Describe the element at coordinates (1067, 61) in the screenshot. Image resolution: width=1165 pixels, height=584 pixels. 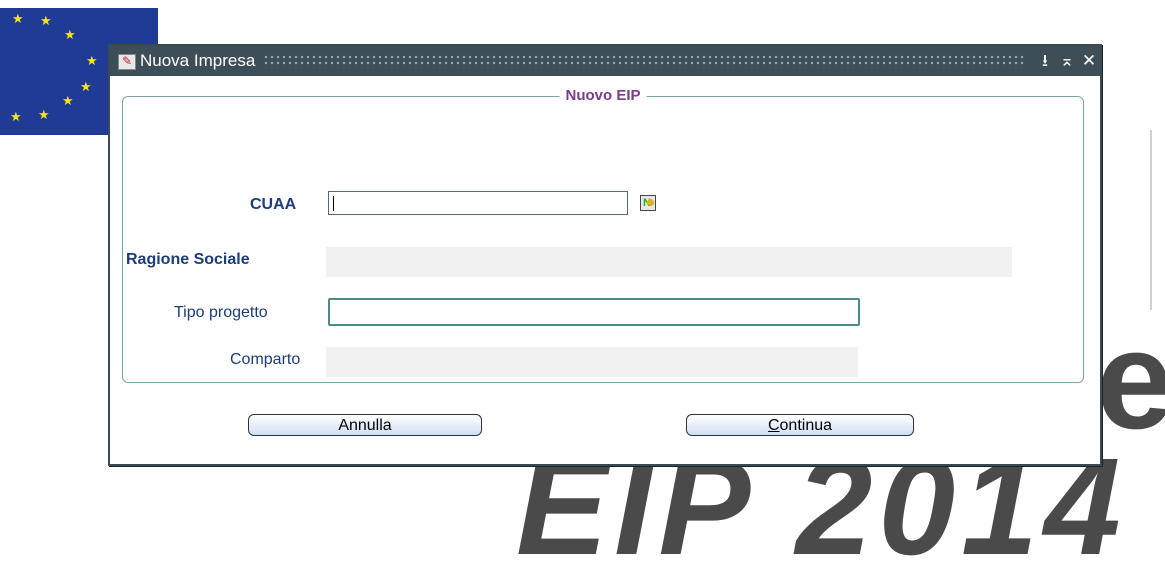
I see `restore-icon: ⌅` at that location.